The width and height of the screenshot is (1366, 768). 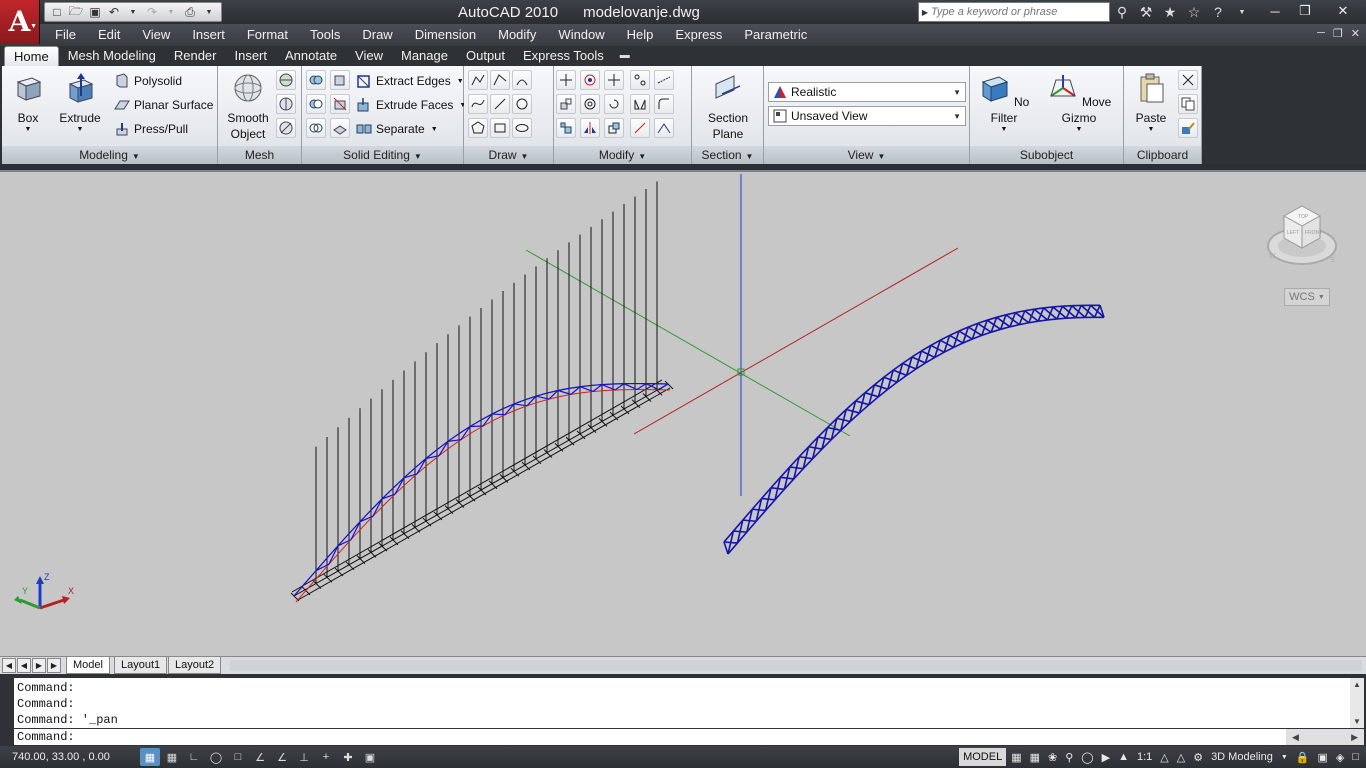 I want to click on tab-layout2: Layout2, so click(x=195, y=665).